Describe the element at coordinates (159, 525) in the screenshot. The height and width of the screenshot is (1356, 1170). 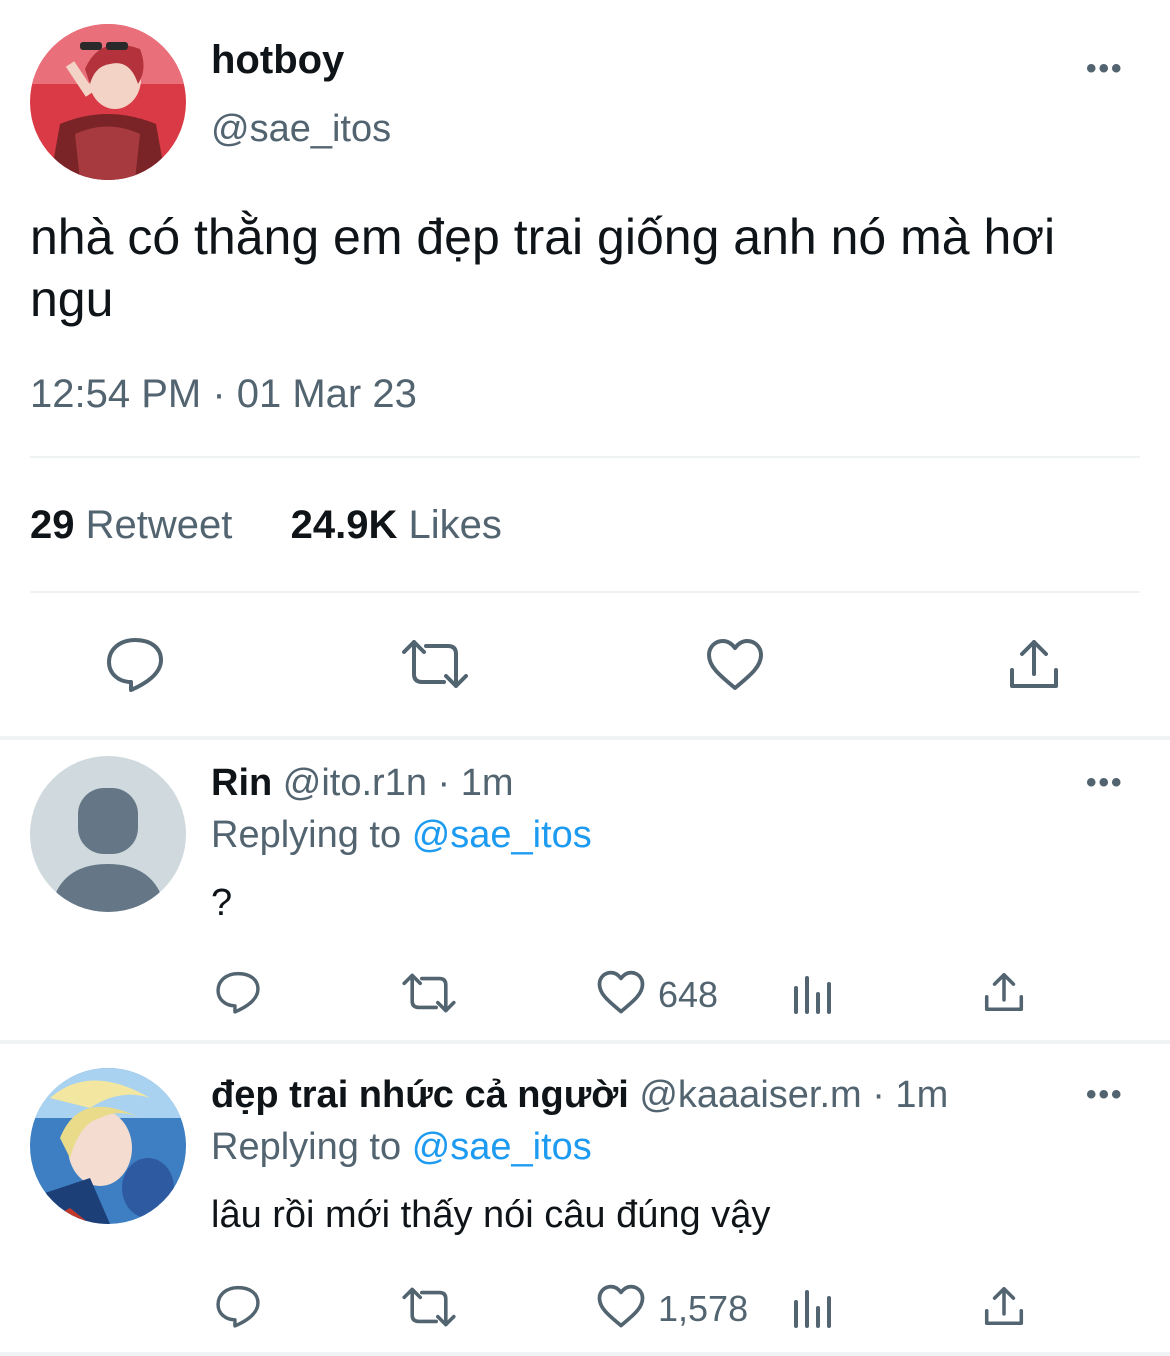
I see `retweet-label: Retweet` at that location.